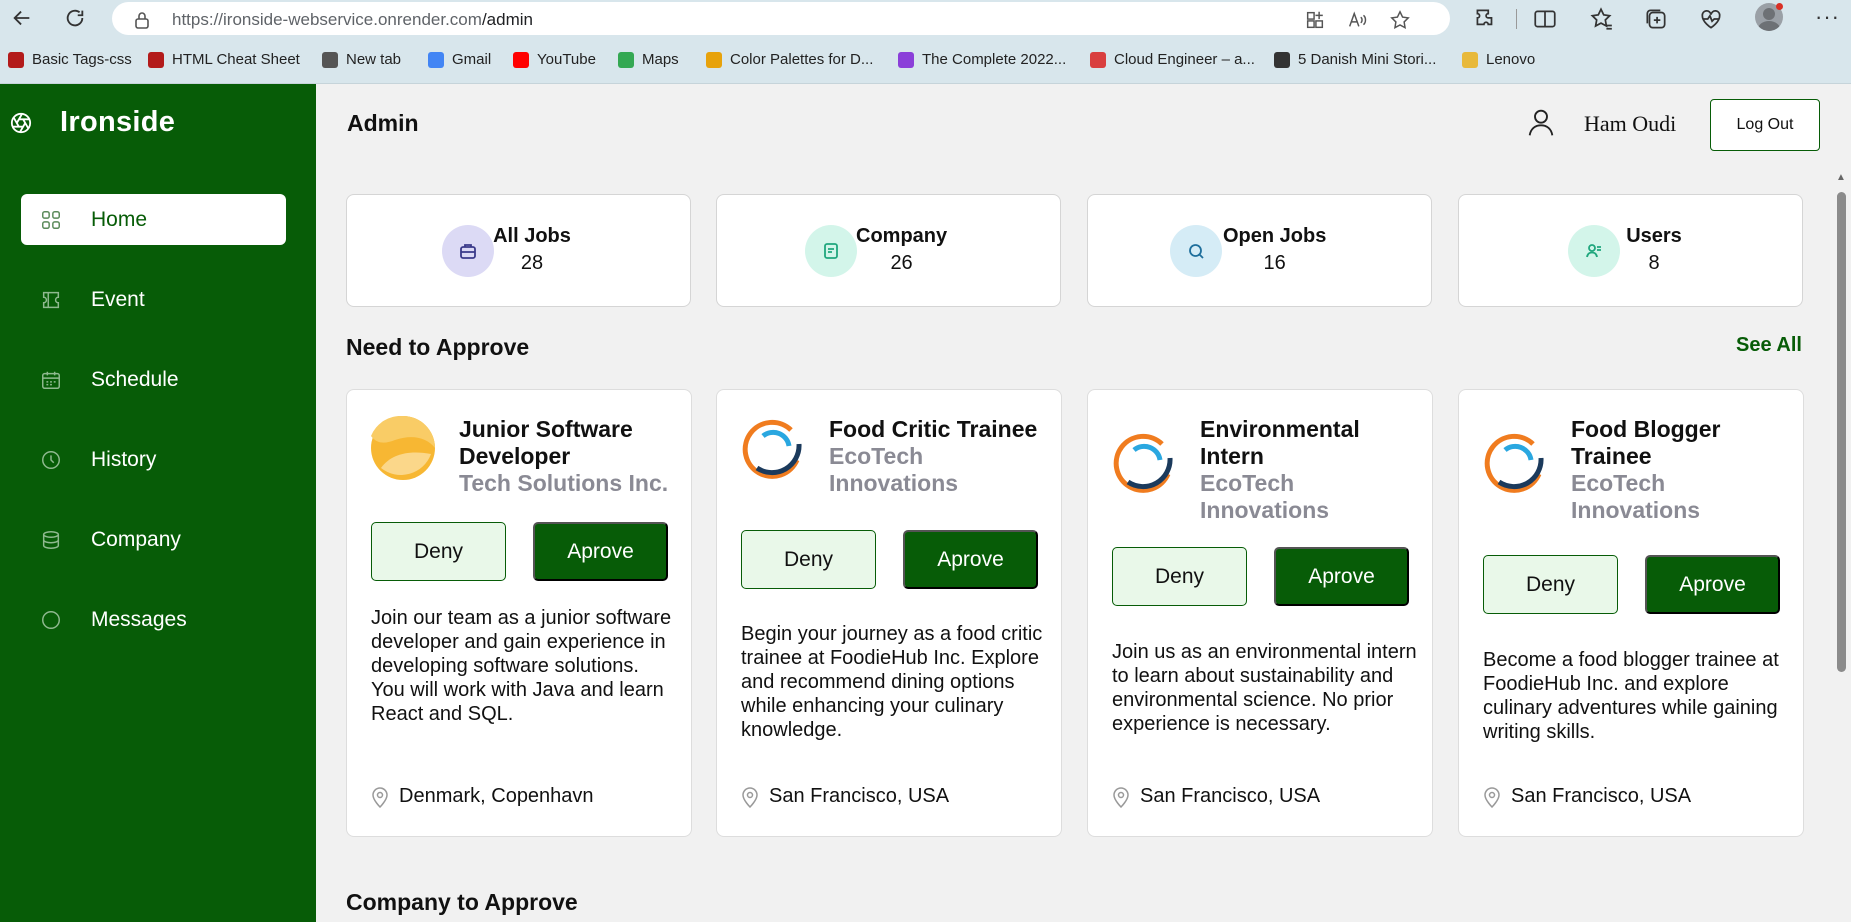  I want to click on sidebar-item-history: History, so click(153, 459).